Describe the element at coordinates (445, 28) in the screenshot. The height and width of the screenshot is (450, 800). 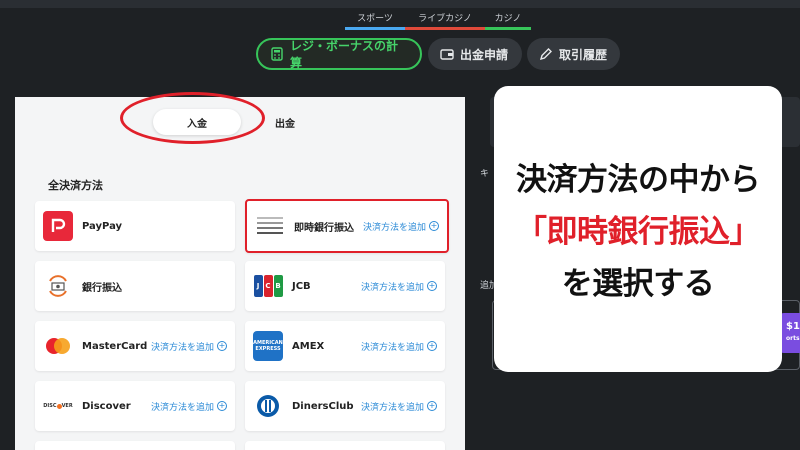
I see `tab-live-casino-indicator` at that location.